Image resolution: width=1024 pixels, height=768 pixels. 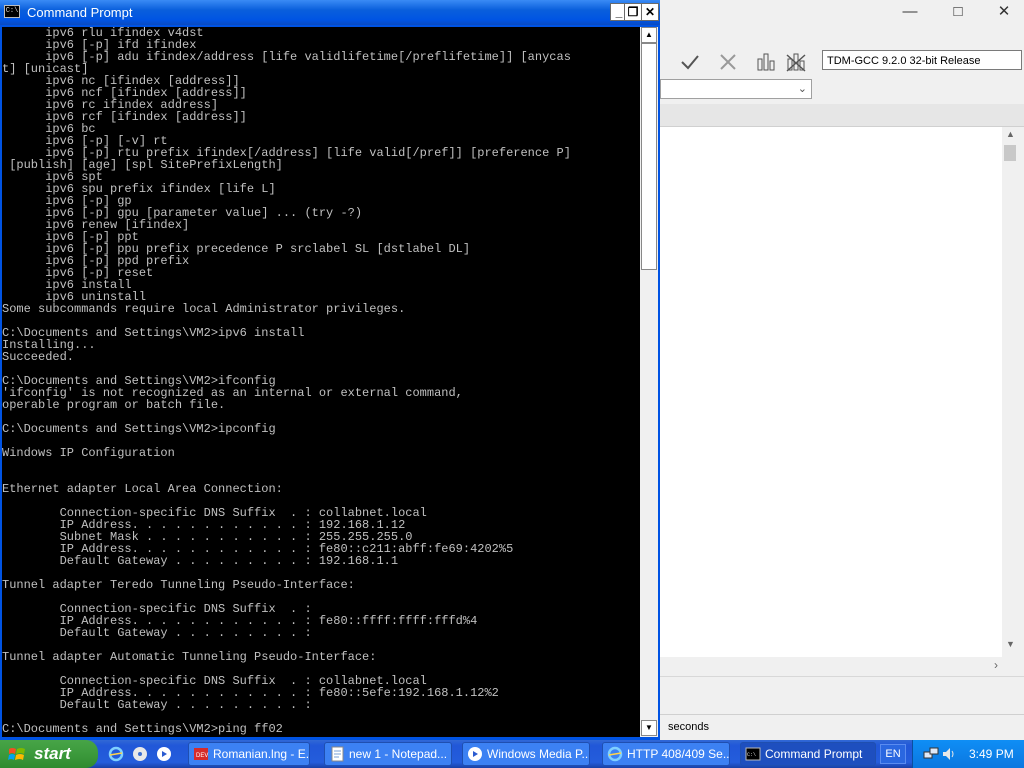 What do you see at coordinates (842, 726) in the screenshot?
I see `ide-status-bar: seconds` at bounding box center [842, 726].